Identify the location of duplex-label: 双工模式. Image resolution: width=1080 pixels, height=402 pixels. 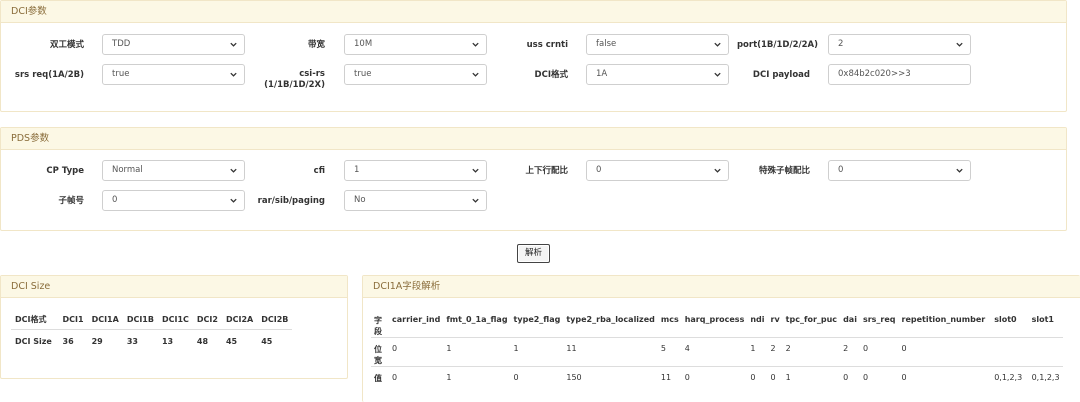
(66, 45).